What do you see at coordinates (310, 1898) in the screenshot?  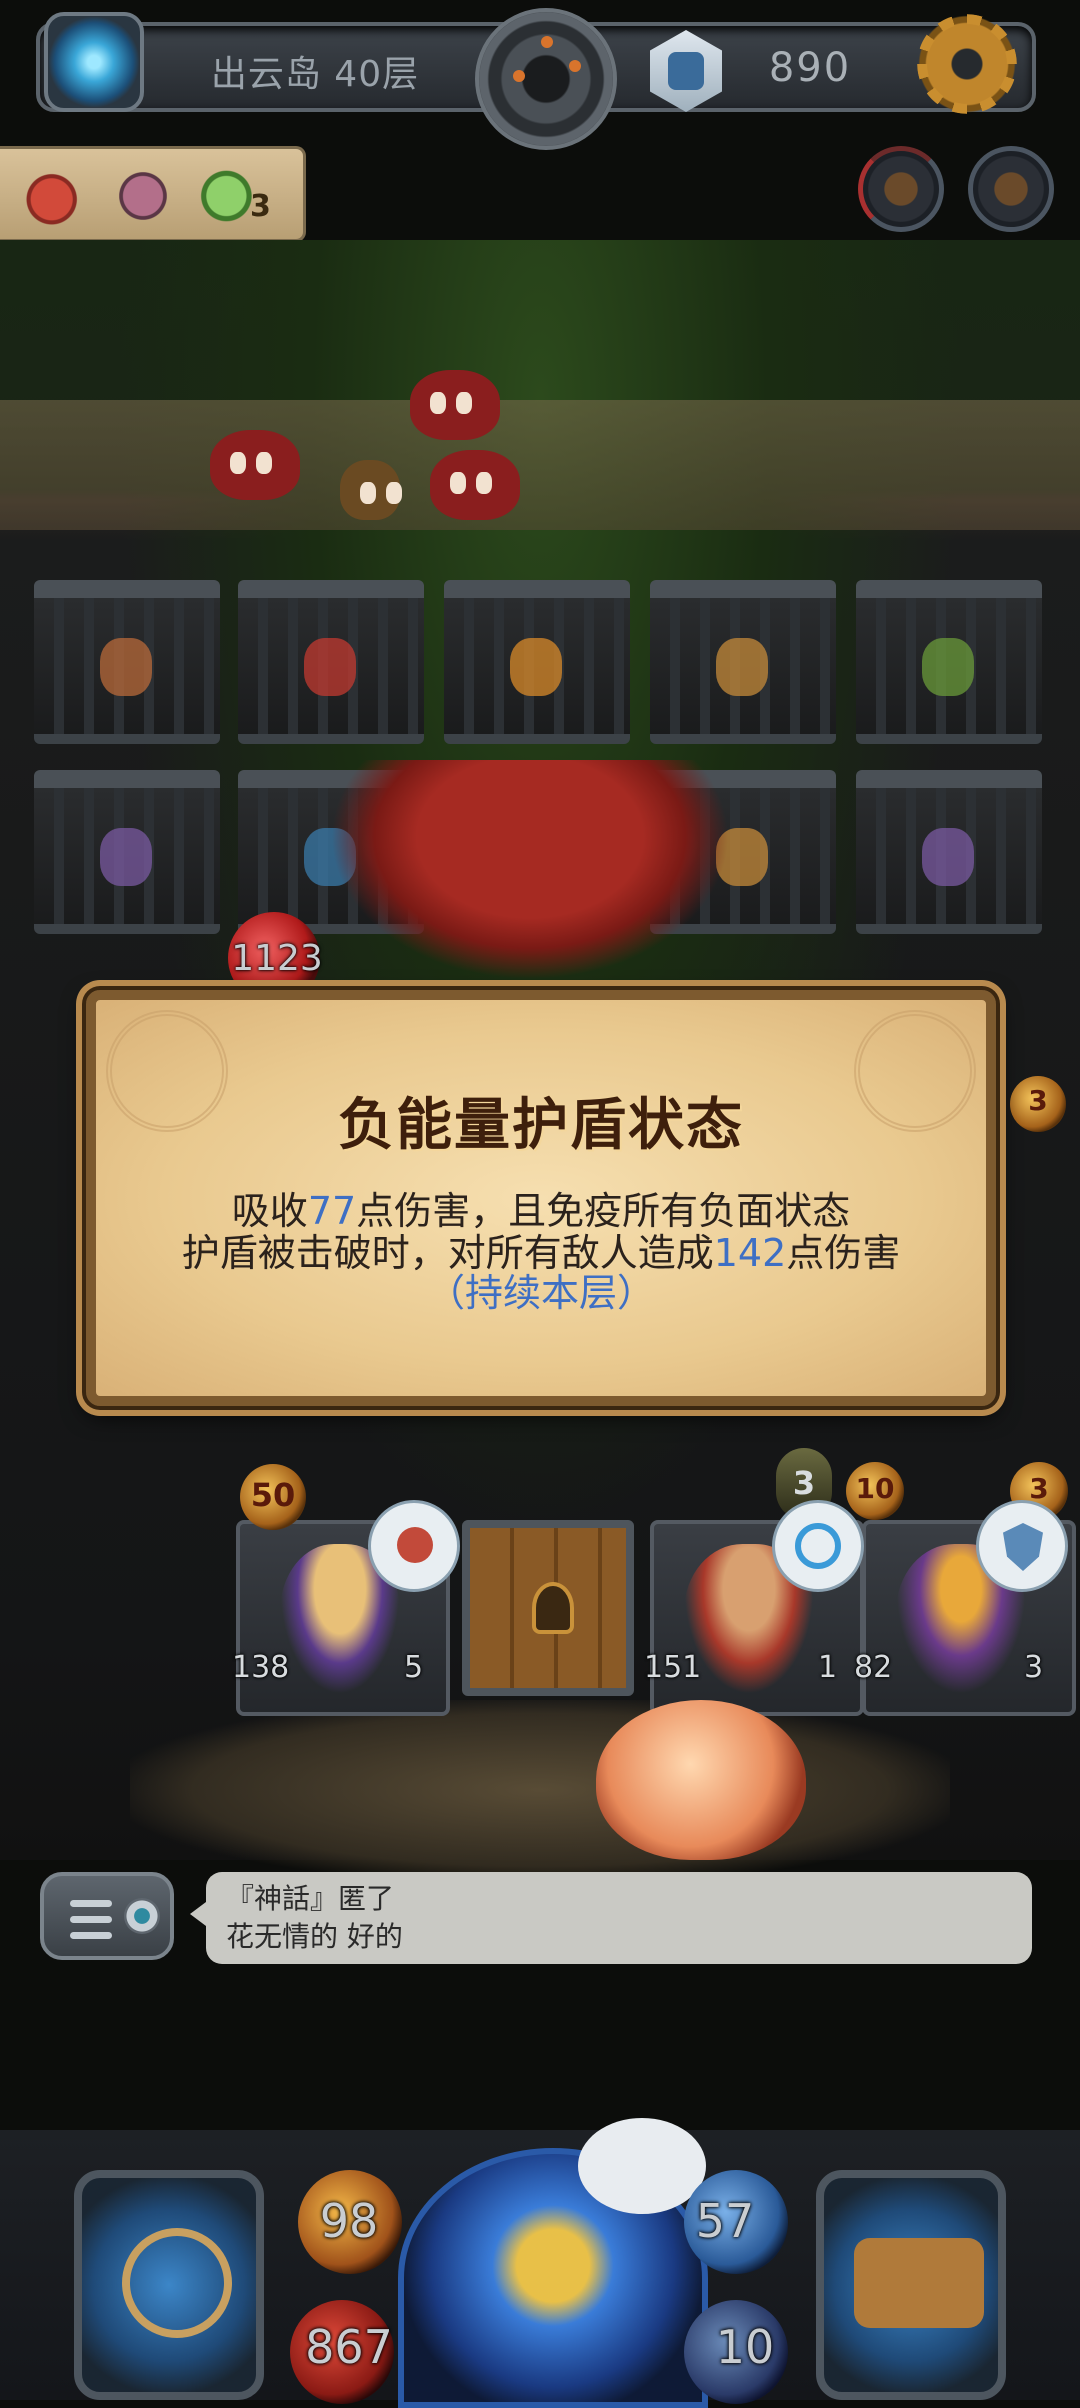 I see `chat-line-1: 『神話』匿了` at bounding box center [310, 1898].